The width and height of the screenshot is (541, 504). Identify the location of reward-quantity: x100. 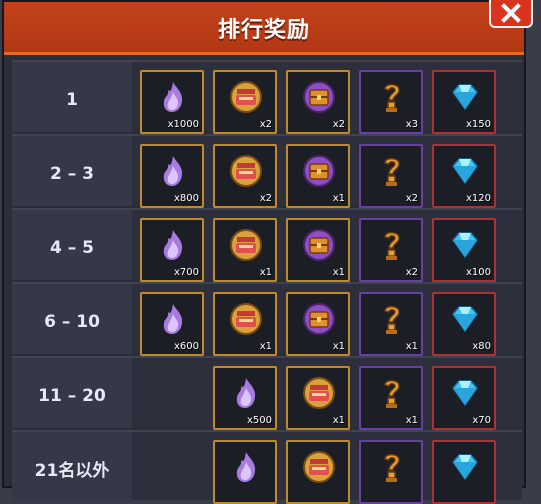
(478, 272).